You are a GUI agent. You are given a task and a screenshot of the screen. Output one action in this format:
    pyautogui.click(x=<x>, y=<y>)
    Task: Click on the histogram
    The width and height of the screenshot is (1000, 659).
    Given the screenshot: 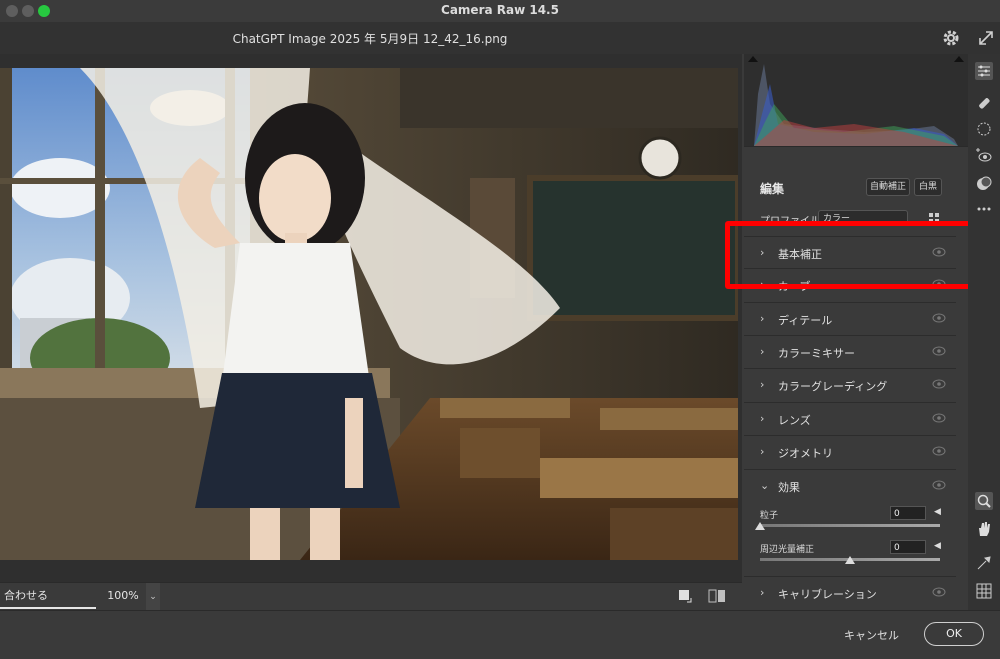 What is the action you would take?
    pyautogui.click(x=856, y=100)
    